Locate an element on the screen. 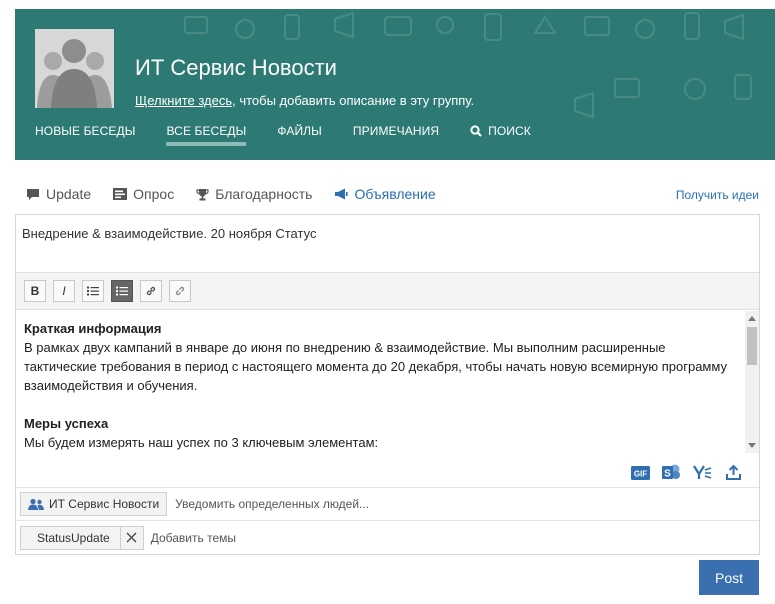 The height and width of the screenshot is (604, 775). topics-row: StatusUpdate Добавить темы is located at coordinates (387, 537).